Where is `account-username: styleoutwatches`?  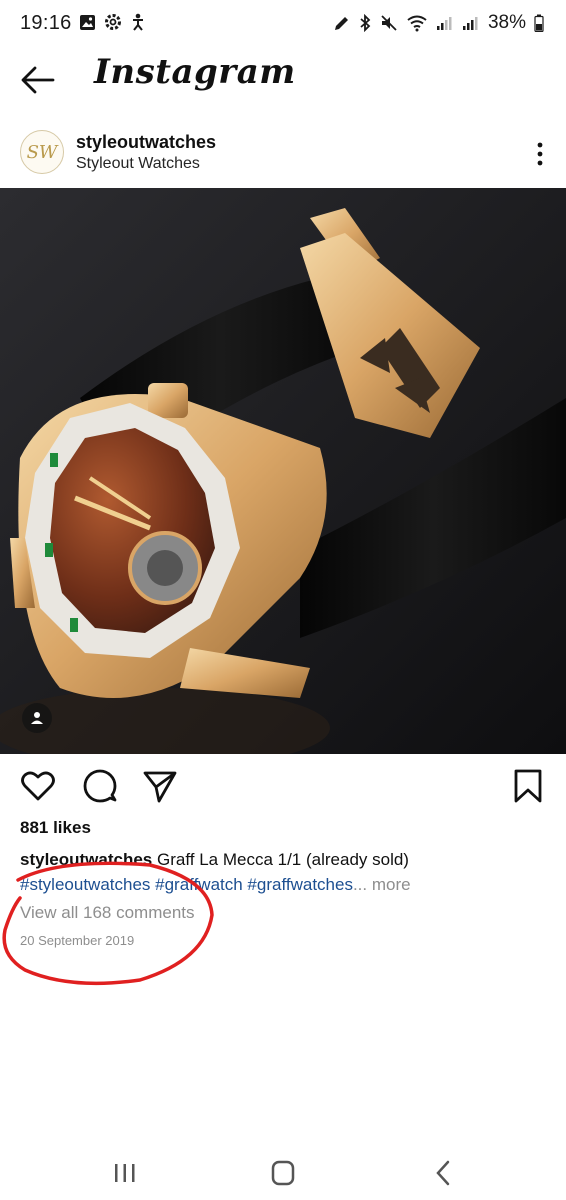
account-username: styleoutwatches is located at coordinates (146, 142).